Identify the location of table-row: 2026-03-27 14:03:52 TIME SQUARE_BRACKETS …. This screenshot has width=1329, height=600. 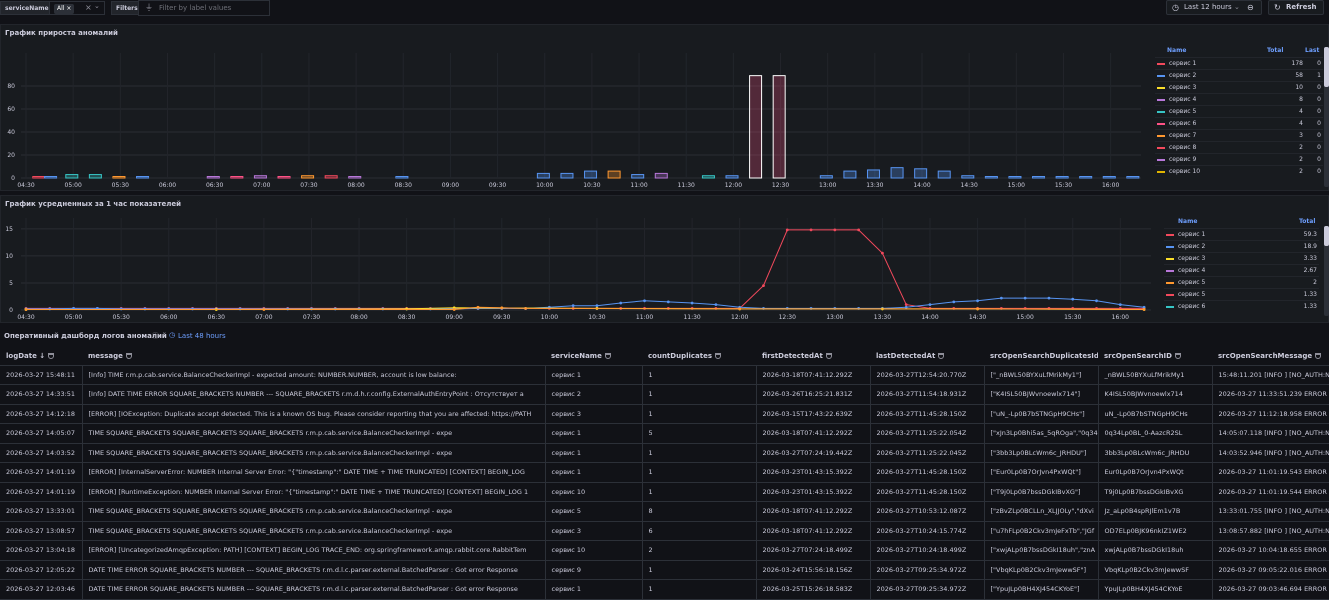
(664, 453).